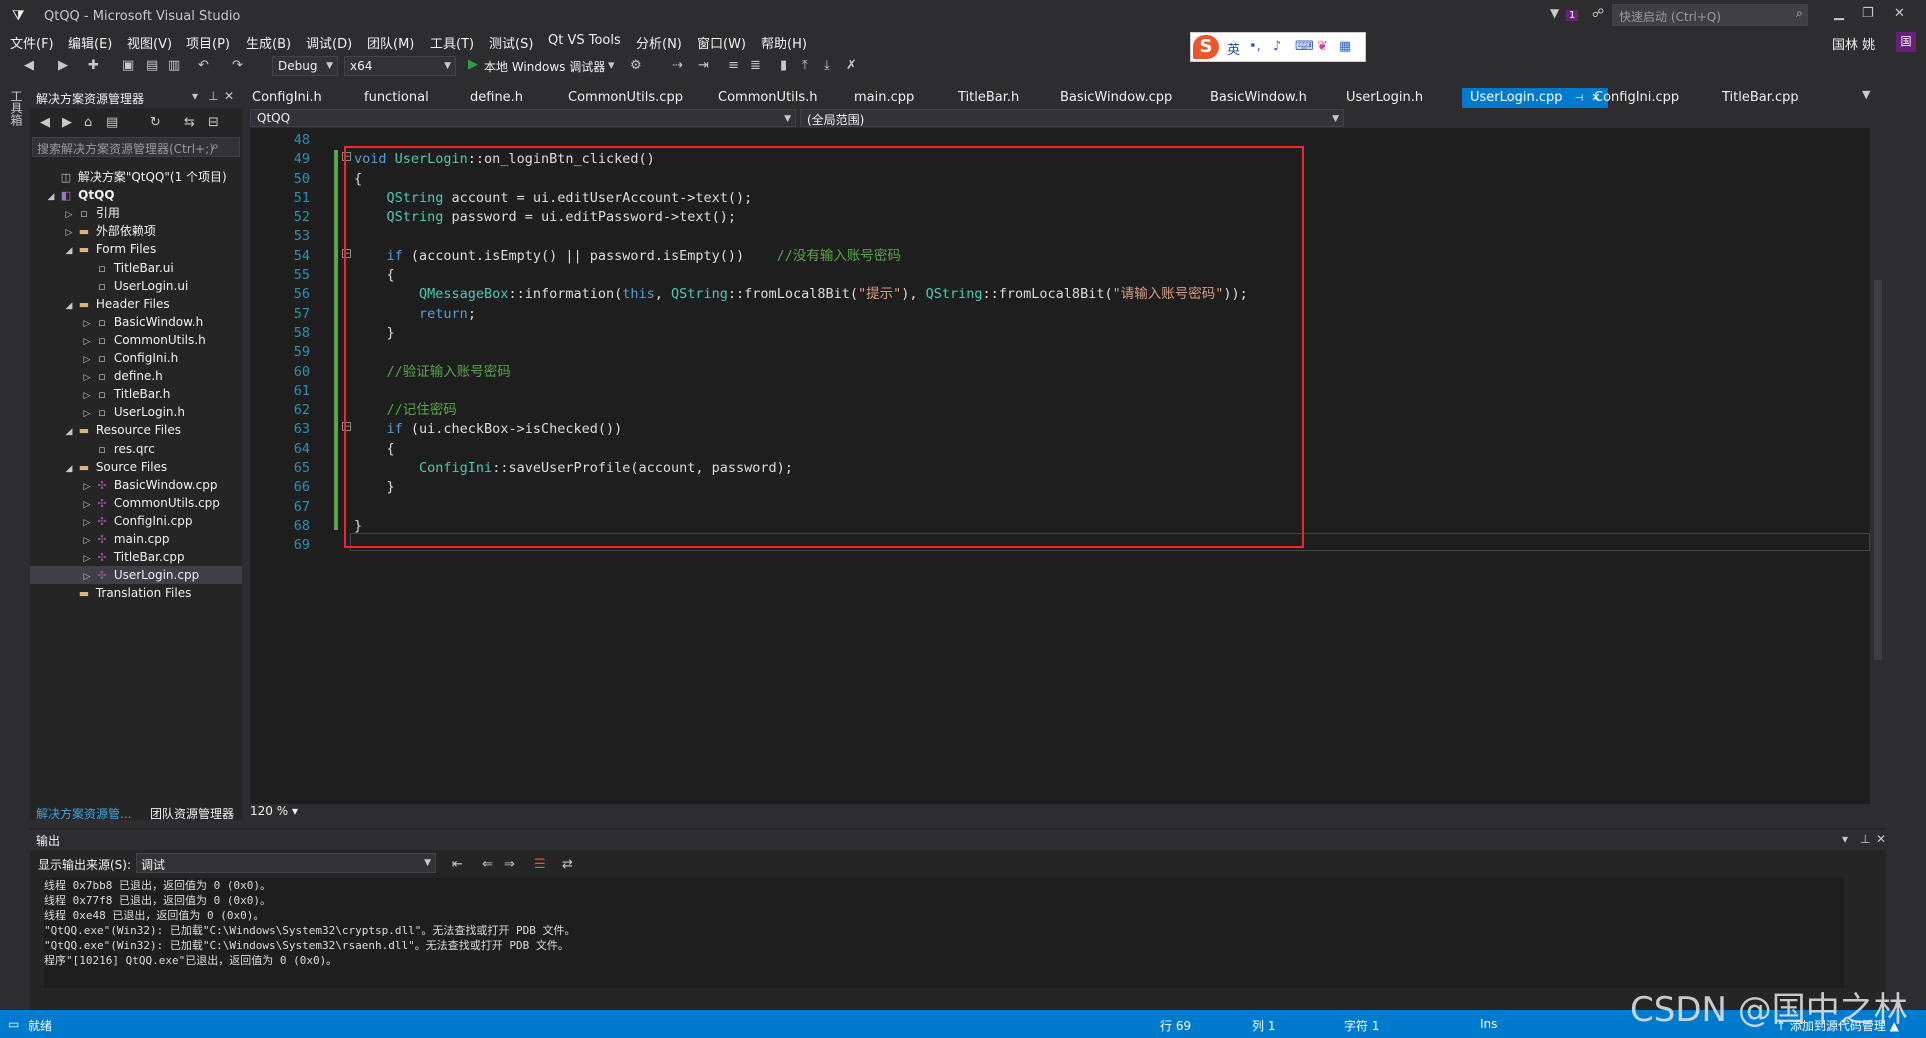 The image size is (1926, 1038). Describe the element at coordinates (305, 66) in the screenshot. I see `config-select: Debug ▼` at that location.